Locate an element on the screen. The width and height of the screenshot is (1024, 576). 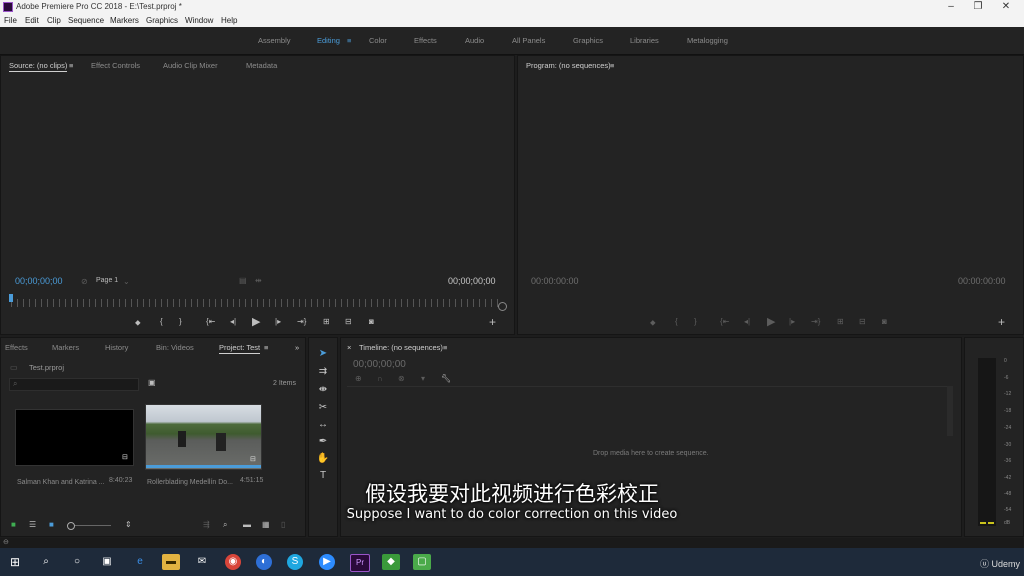
menu-help: Help is located at coordinates (229, 20).